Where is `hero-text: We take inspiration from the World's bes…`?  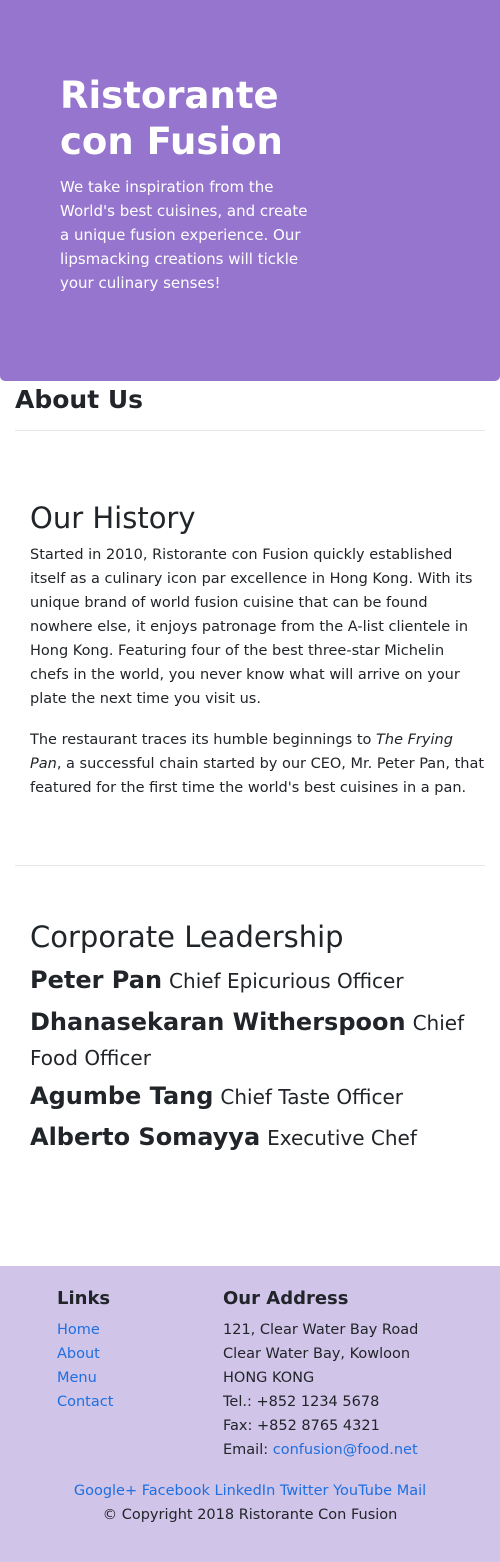
hero-text: We take inspiration from the World's bes… is located at coordinates (184, 235).